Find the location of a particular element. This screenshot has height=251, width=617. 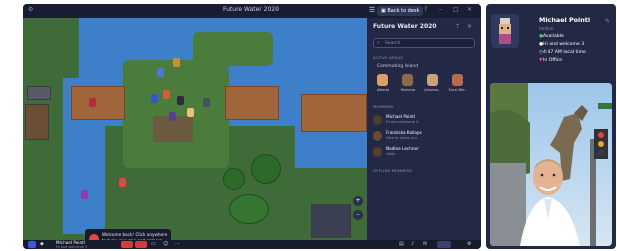

back-to-desk-button: ▣ Back to desk is located at coordinates (400, 11).